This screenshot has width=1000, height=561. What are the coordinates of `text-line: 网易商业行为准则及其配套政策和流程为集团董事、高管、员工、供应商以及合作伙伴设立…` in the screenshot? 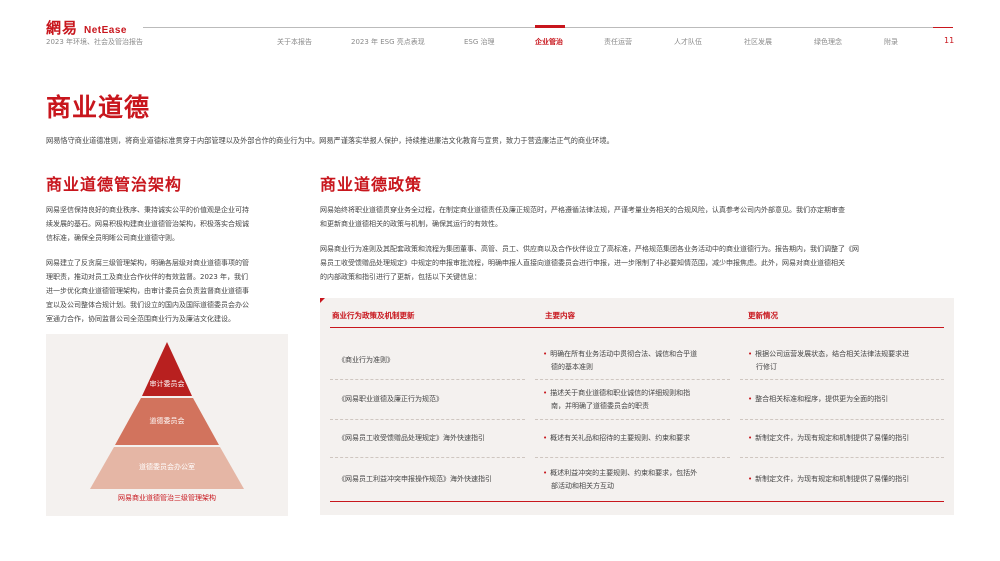 It's located at (589, 249).